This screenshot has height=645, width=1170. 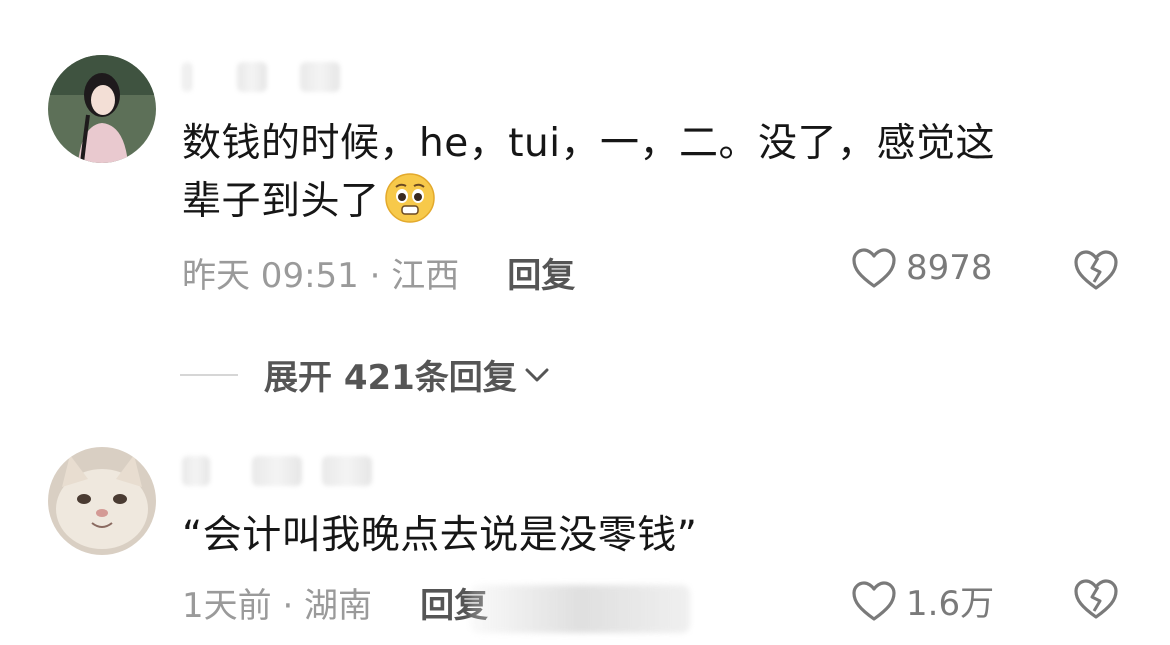 What do you see at coordinates (410, 198) in the screenshot?
I see `pleading-face-emoji-icon` at bounding box center [410, 198].